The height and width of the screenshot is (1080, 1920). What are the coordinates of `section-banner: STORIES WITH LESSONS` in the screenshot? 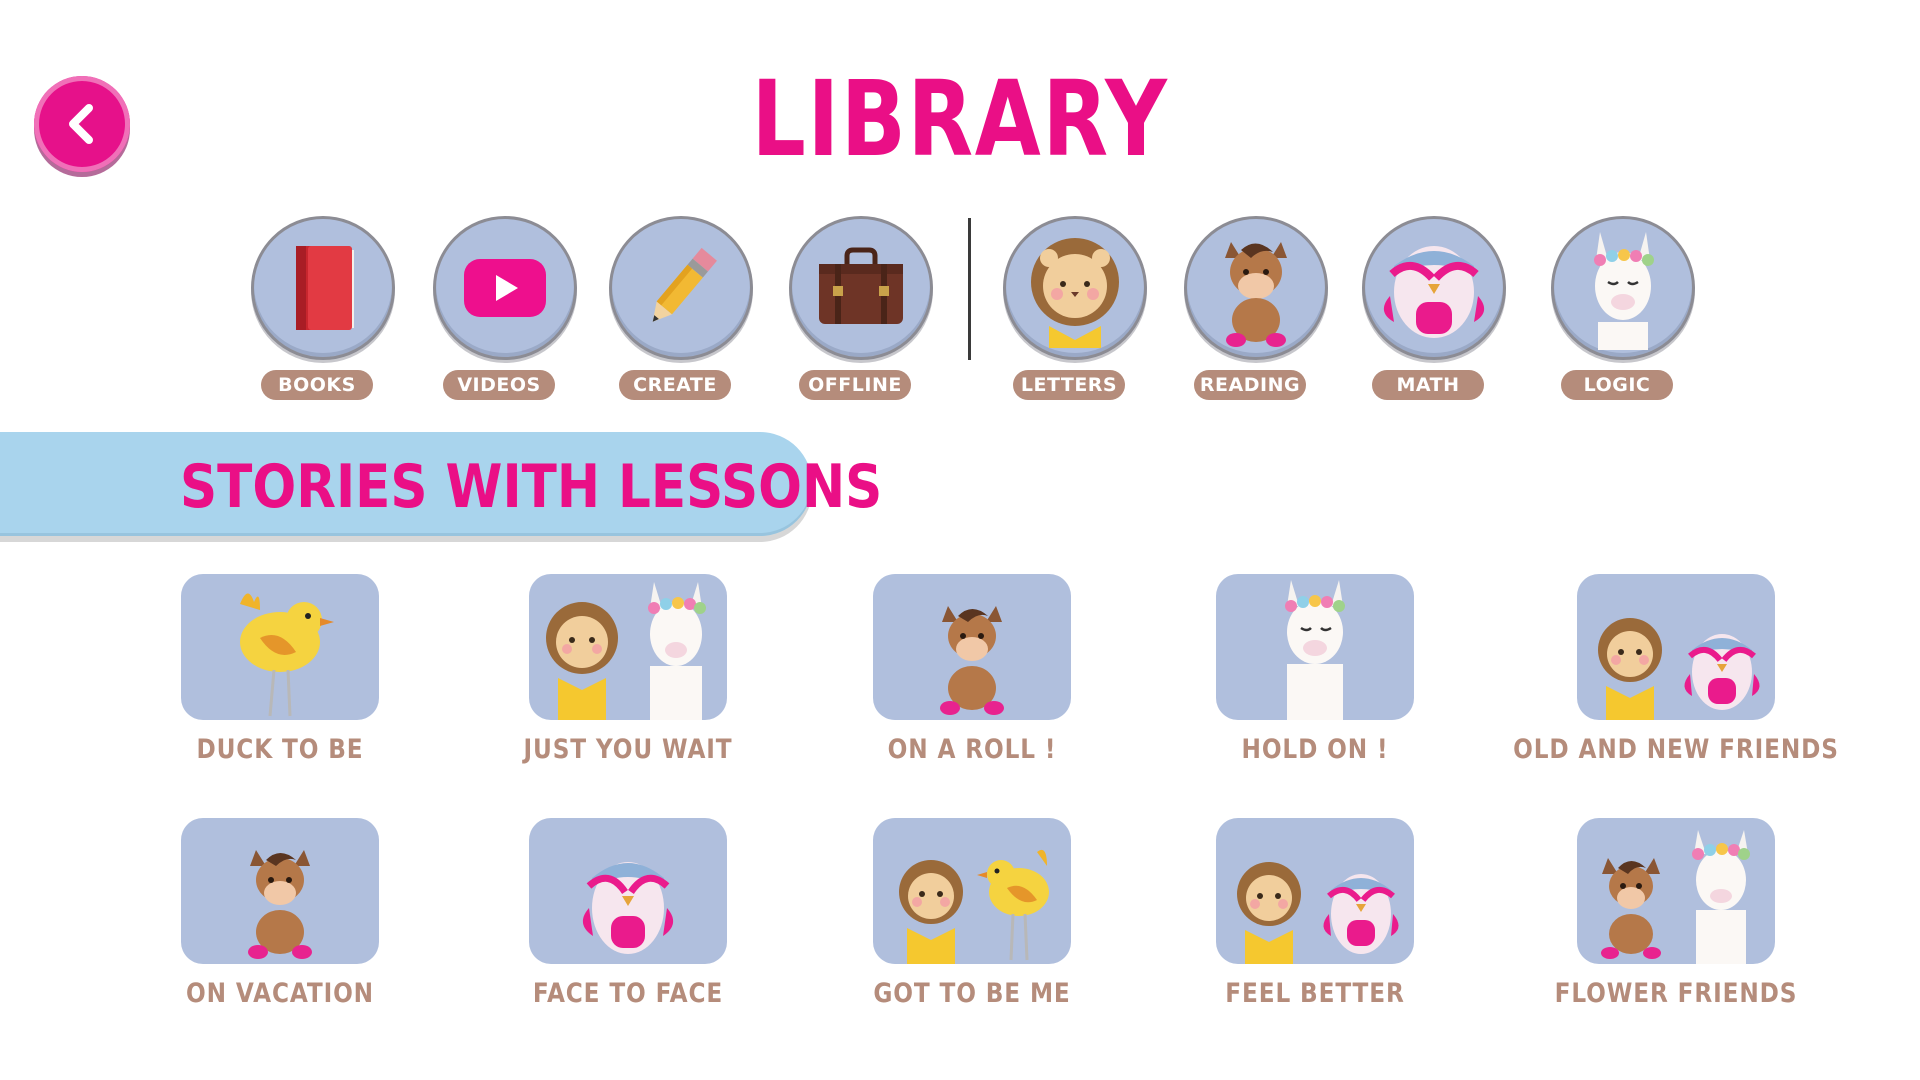 It's located at (441, 484).